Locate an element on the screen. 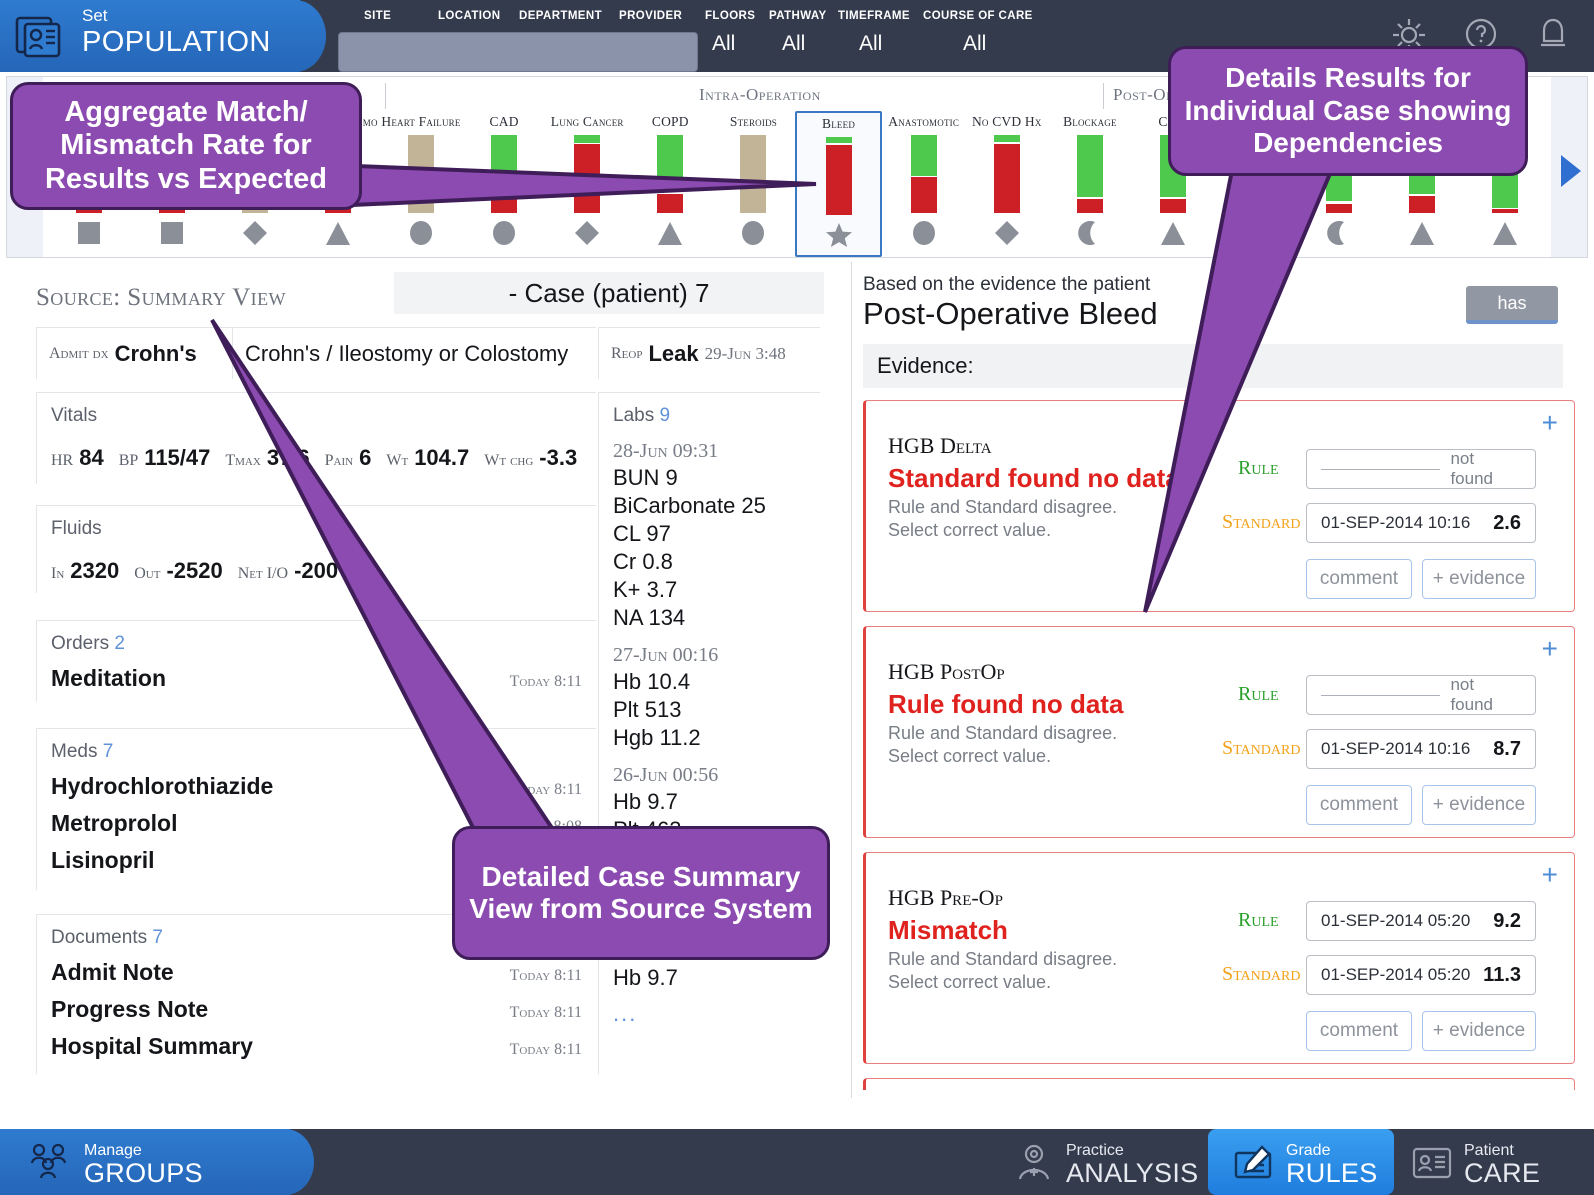 This screenshot has width=1594, height=1195. standard-value: 8.7 is located at coordinates (1507, 748).